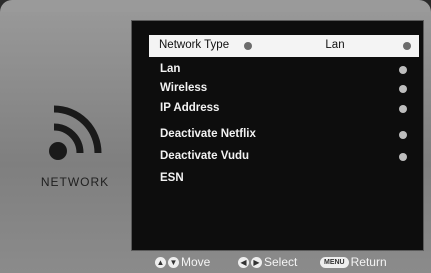  I want to click on right-arrow-circle-icon: ▶, so click(256, 262).